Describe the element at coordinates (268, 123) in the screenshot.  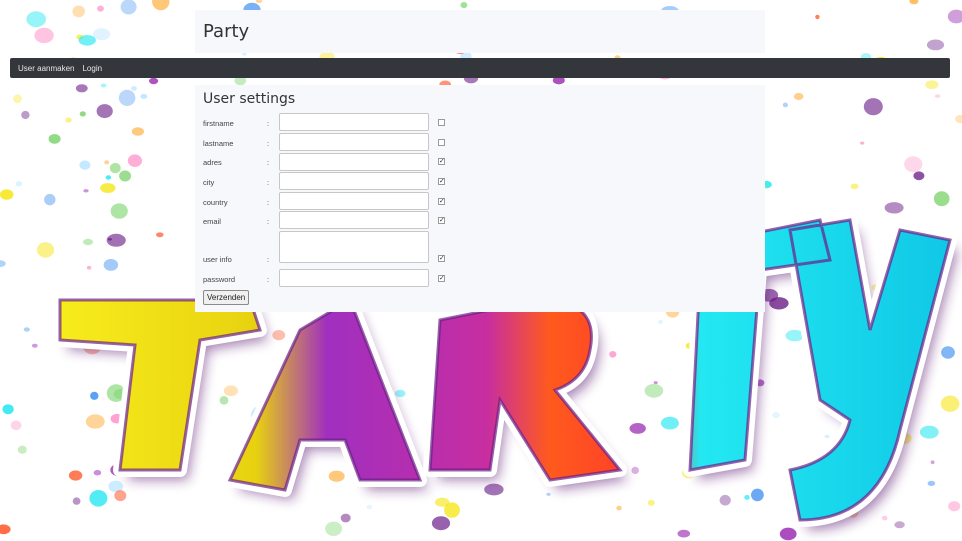
I see `firstname-colon: :` at that location.